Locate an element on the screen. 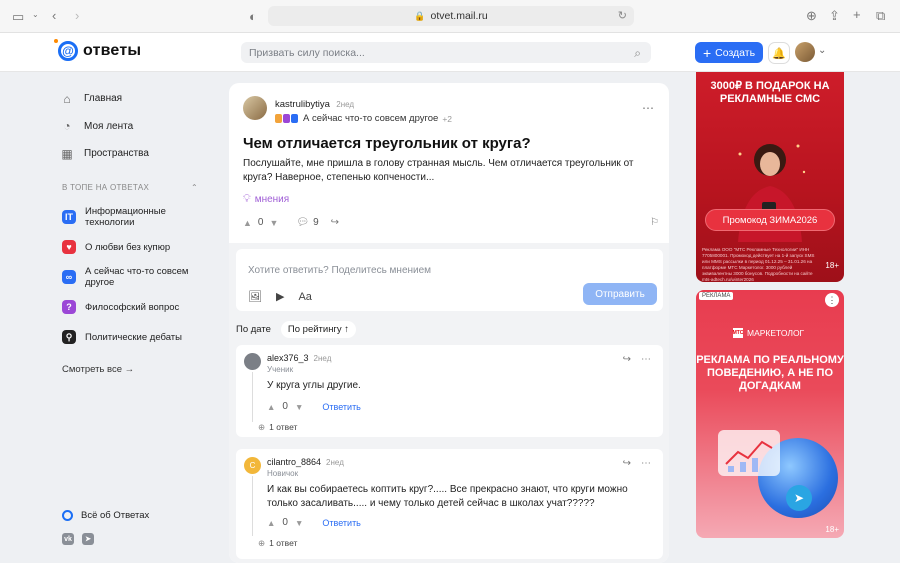  ad-label: РЕКЛАМА is located at coordinates (716, 296).